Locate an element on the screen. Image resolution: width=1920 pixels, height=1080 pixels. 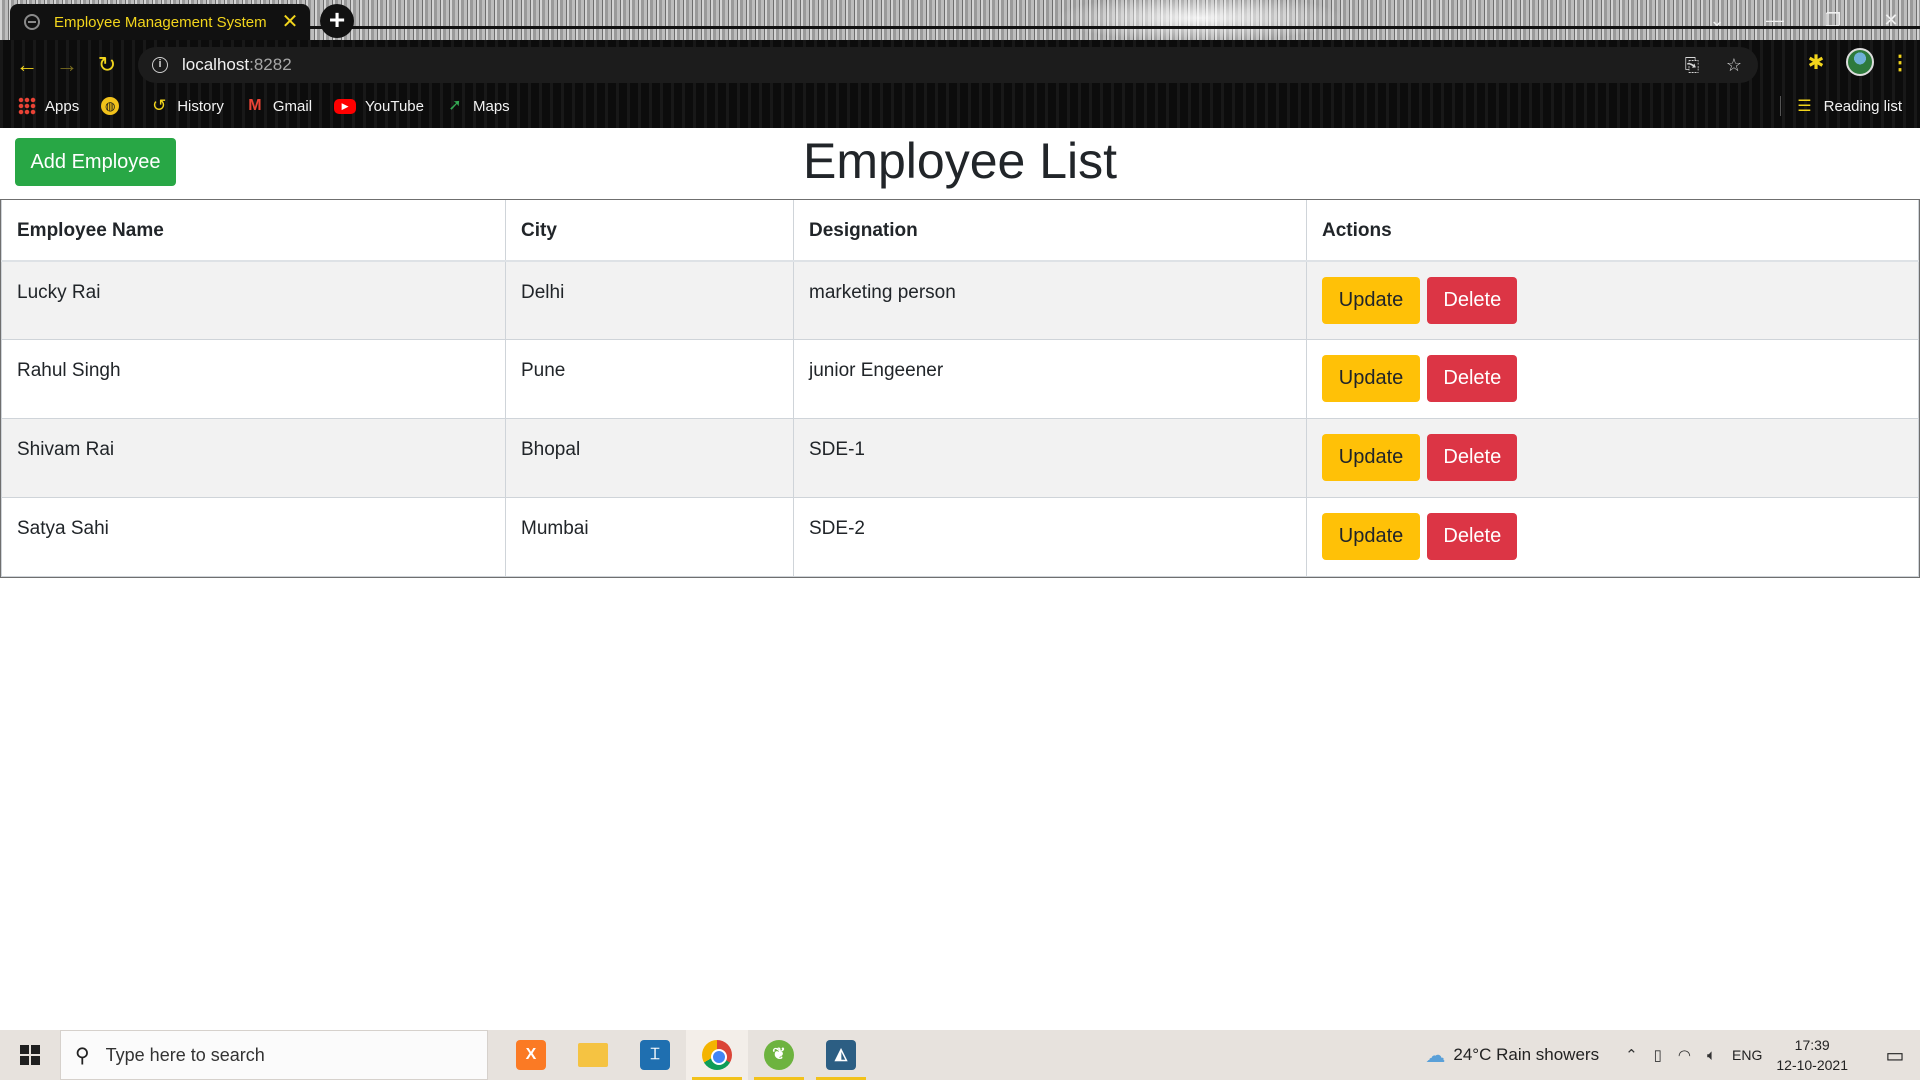
mysql-app: ◭ is located at coordinates (841, 1055).